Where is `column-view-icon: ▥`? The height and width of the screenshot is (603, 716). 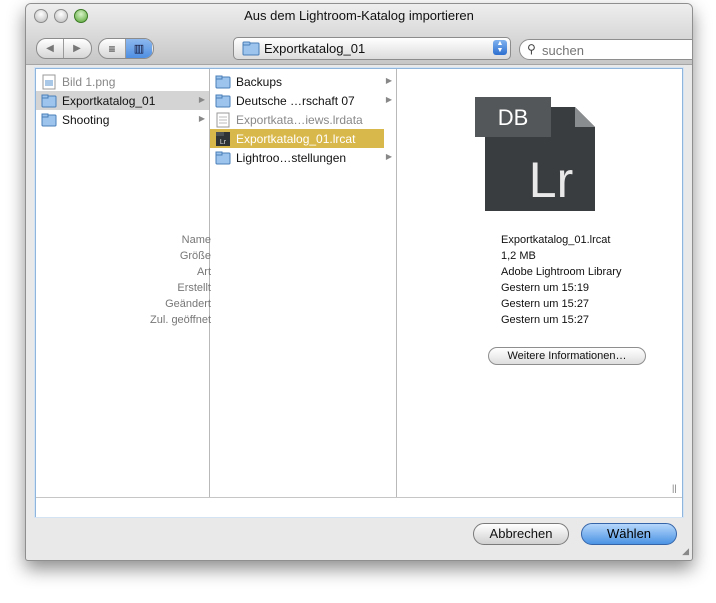
column-view-icon: ▥ is located at coordinates (139, 49).